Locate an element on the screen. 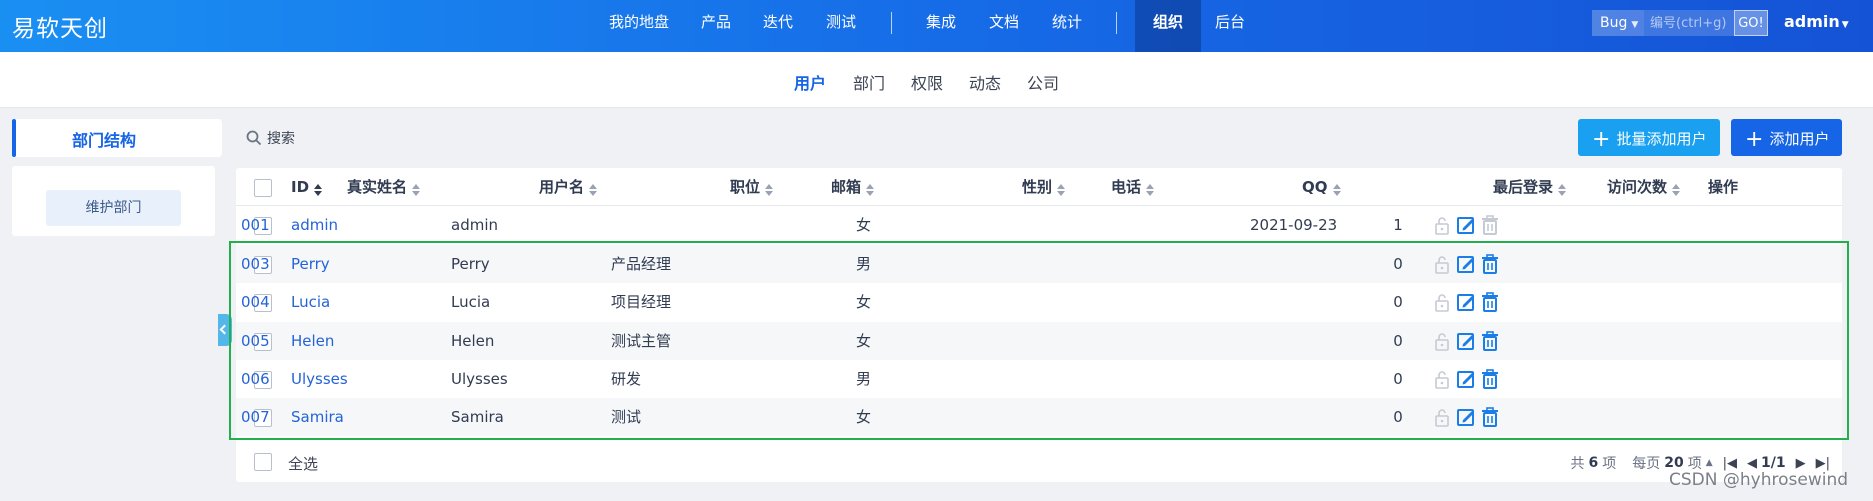 The image size is (1873, 501). sub-nav: 用户 部门 权限 动态 公司 is located at coordinates (936, 80).